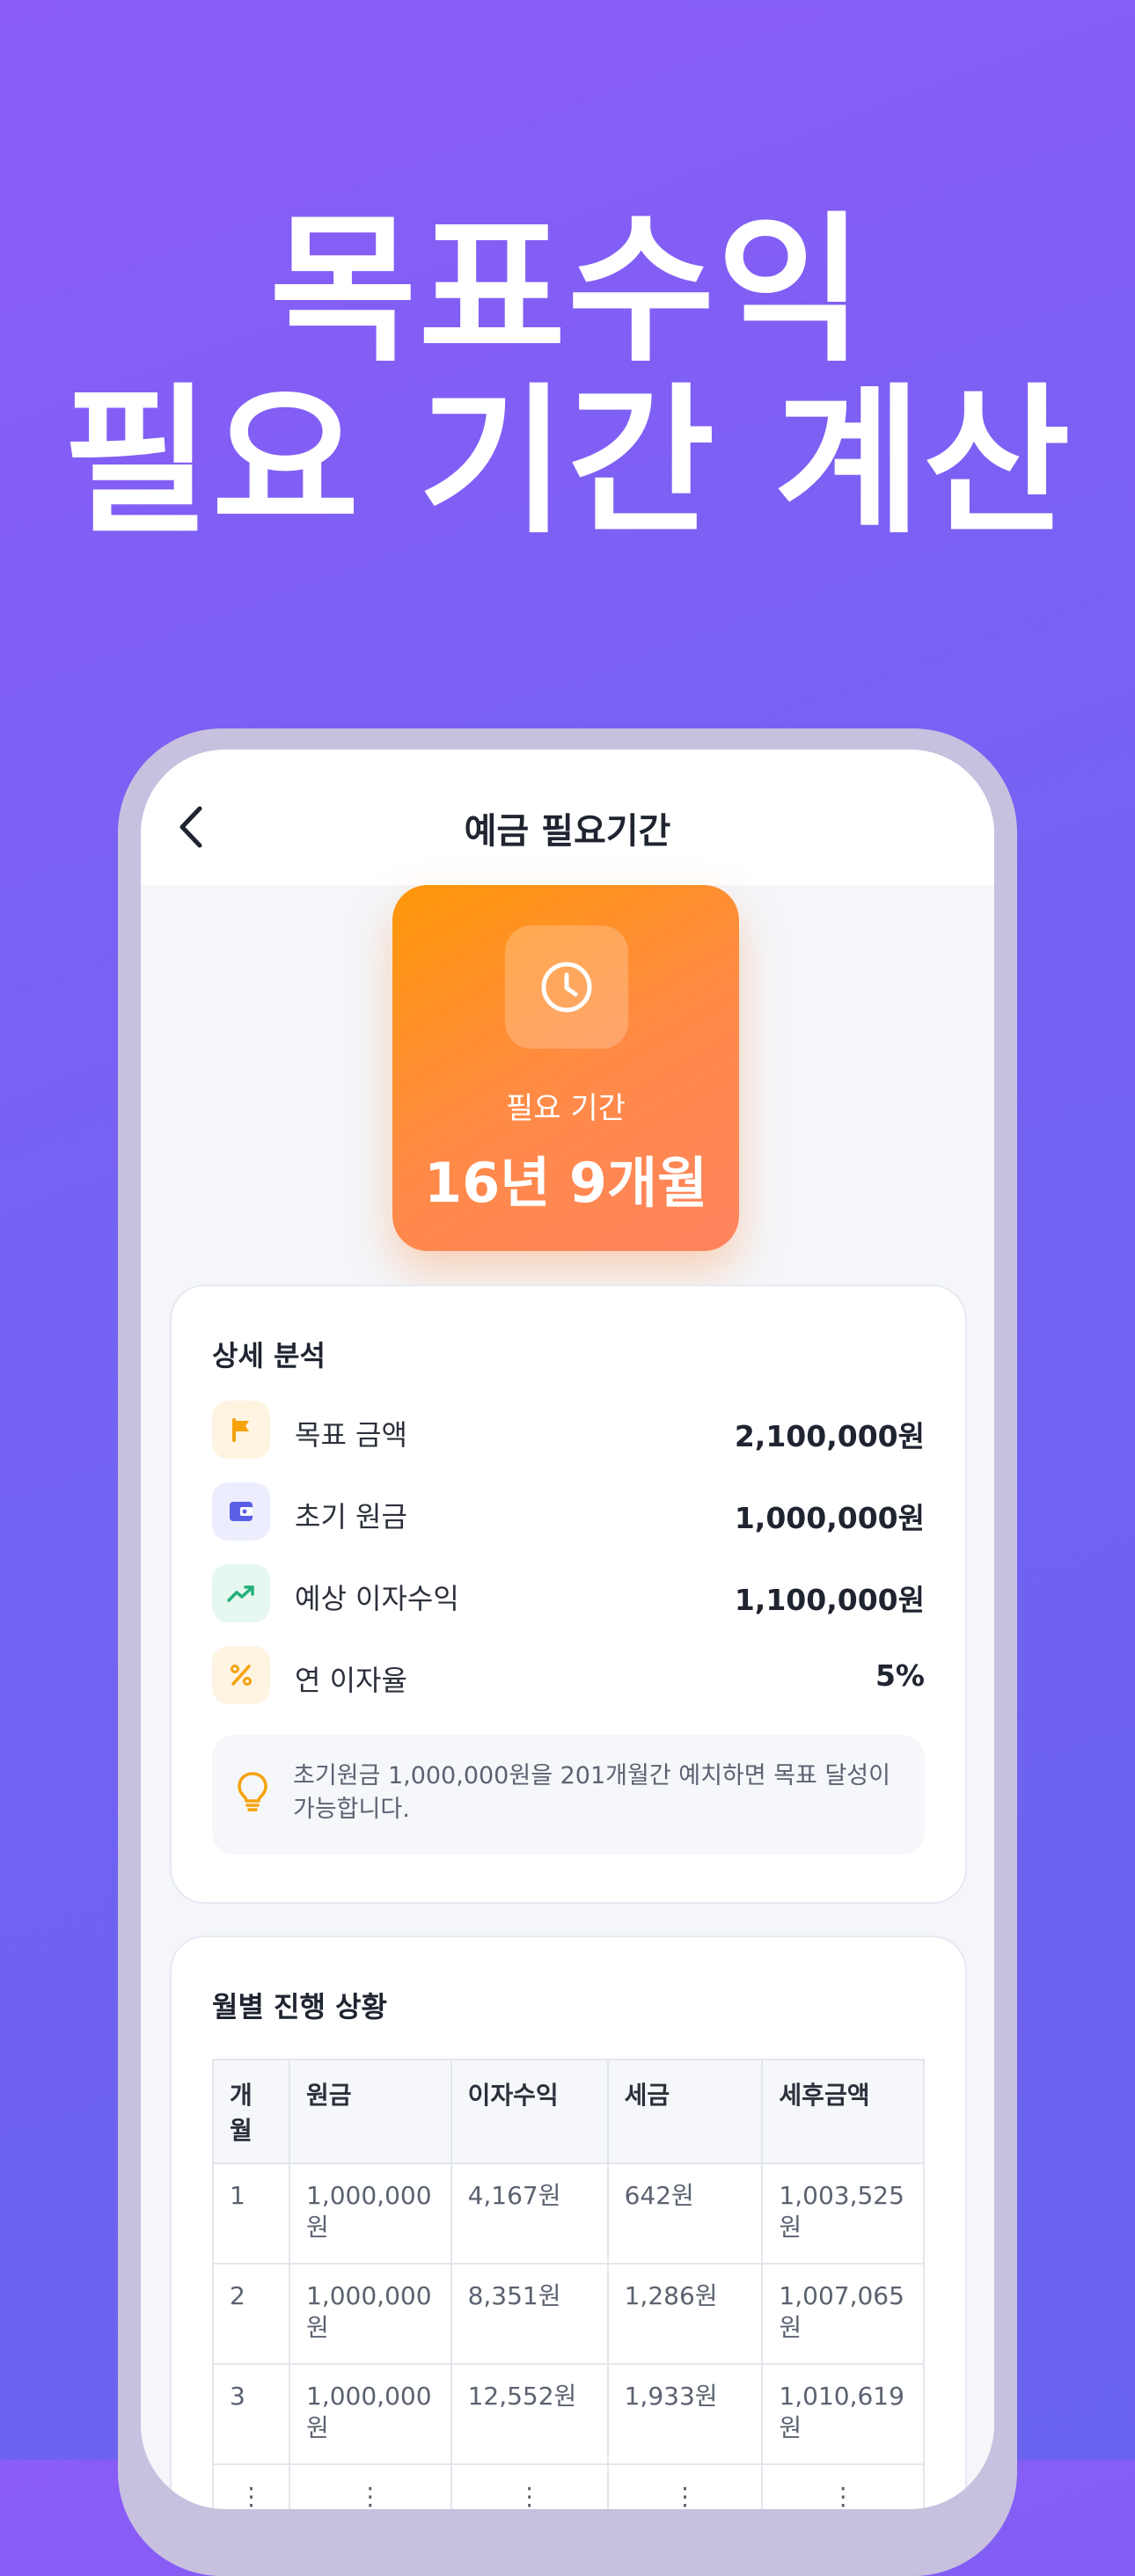  What do you see at coordinates (843, 2111) in the screenshot?
I see `table-header: 세후금액` at bounding box center [843, 2111].